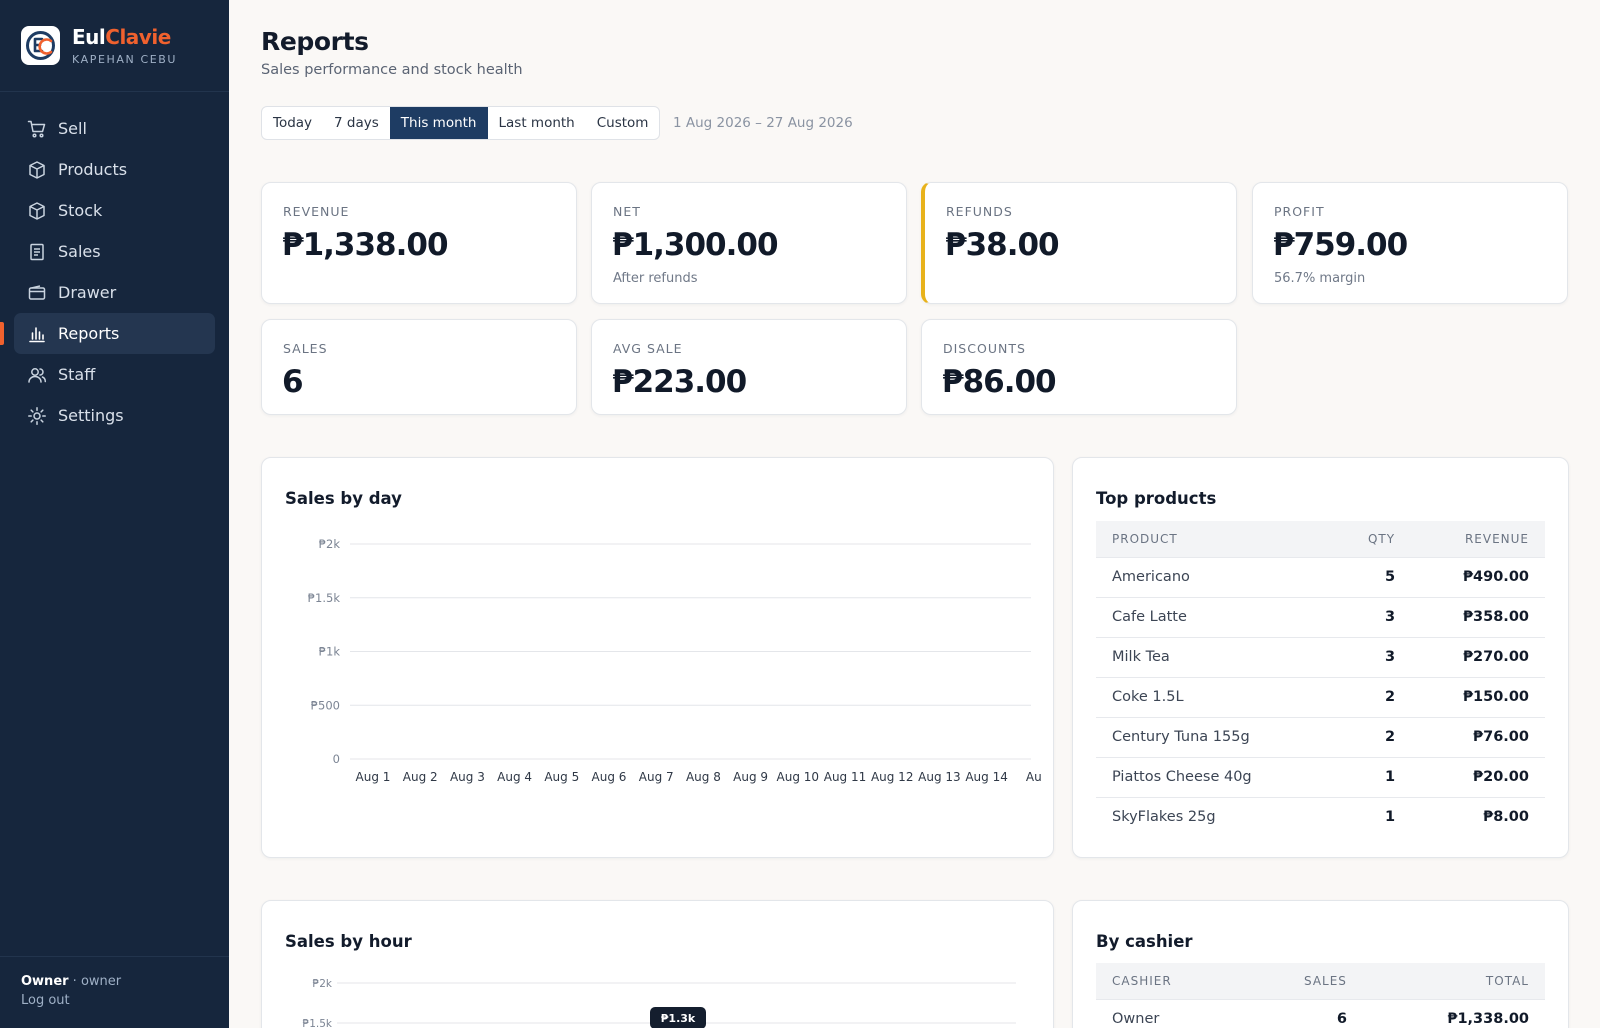 Image resolution: width=1600 pixels, height=1028 pixels. I want to click on sidebar-item-sell: Sell, so click(114, 128).